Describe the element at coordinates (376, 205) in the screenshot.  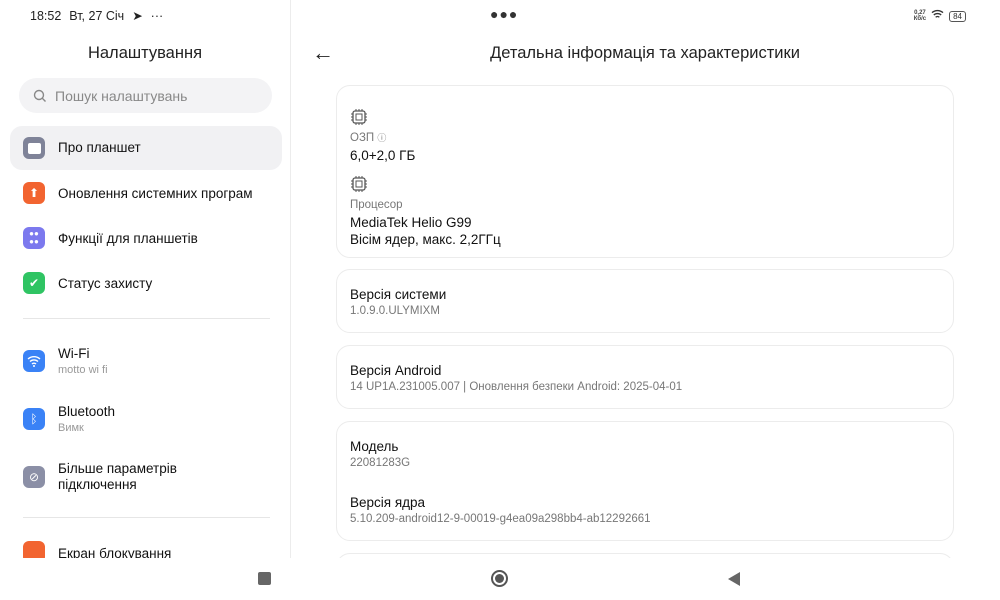
I see `cpu-label: Процесор` at that location.